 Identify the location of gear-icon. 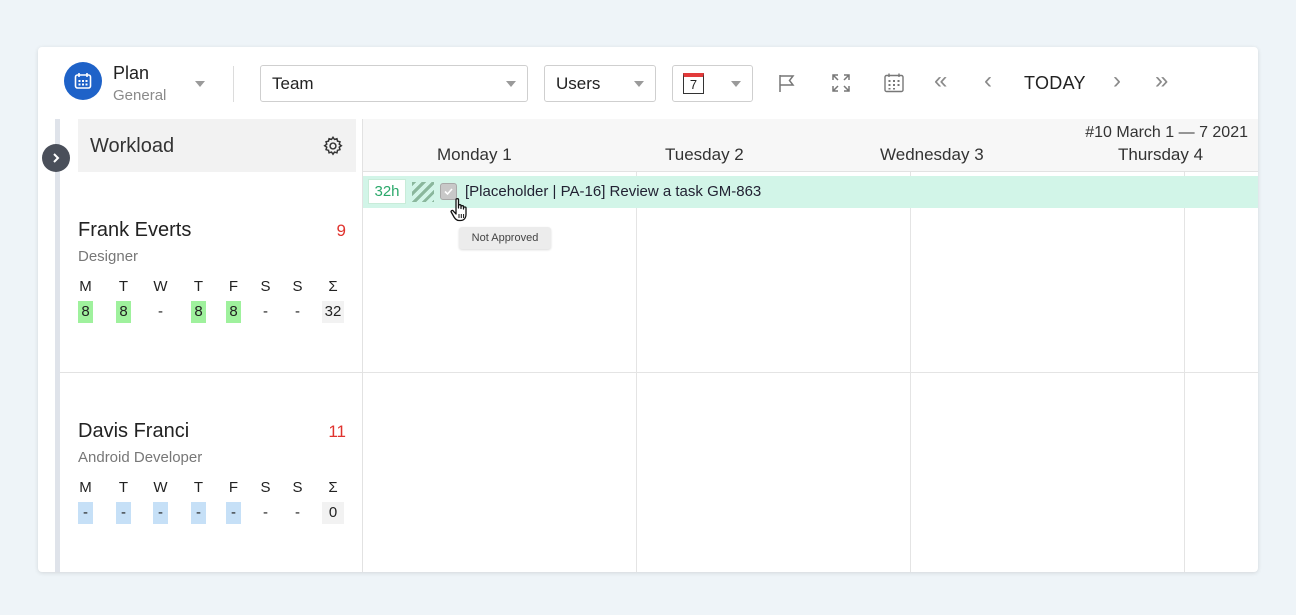
(333, 146).